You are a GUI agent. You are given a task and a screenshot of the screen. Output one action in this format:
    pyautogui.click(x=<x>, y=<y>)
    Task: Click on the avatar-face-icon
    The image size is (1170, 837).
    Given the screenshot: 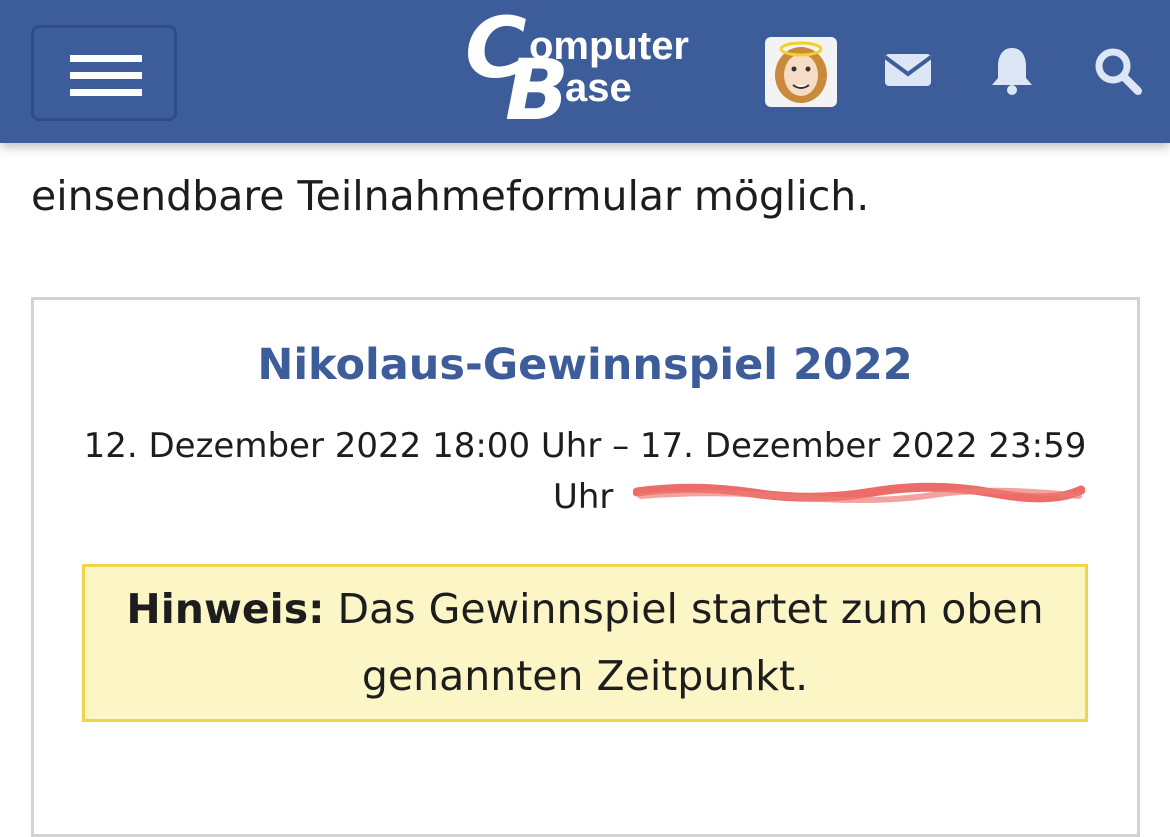 What is the action you would take?
    pyautogui.click(x=801, y=72)
    